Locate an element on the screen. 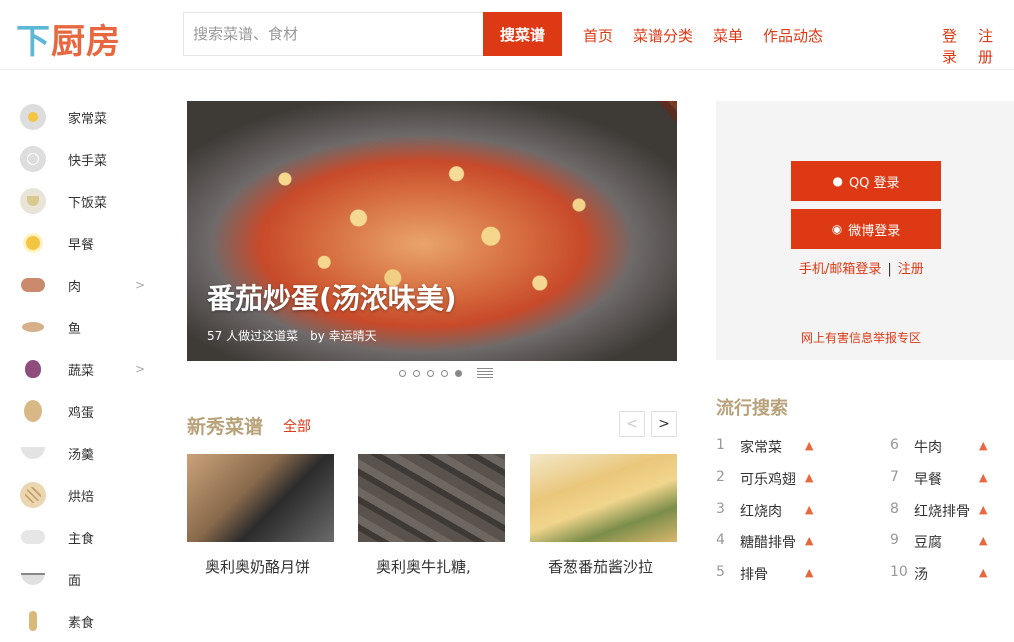 The image size is (1014, 642). trending-item: 4 糖醋排骨 ▲ is located at coordinates (771, 544).